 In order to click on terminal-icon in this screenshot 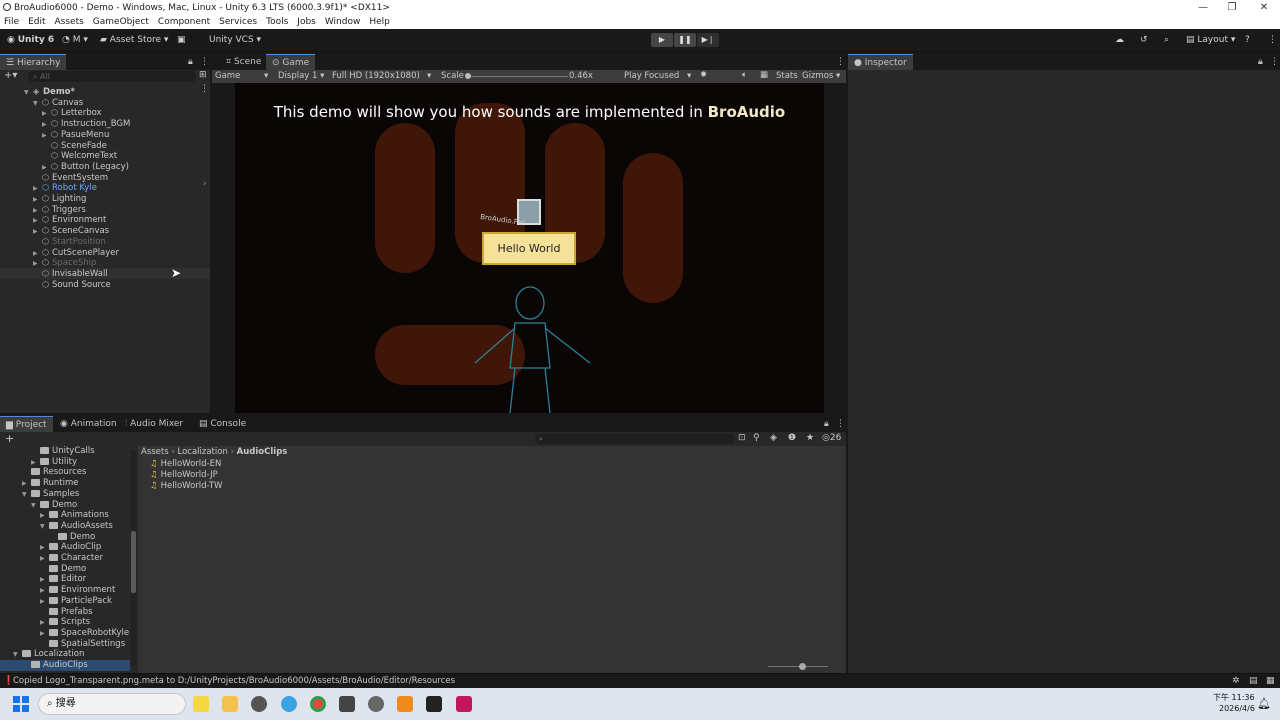, I will do `click(434, 704)`.